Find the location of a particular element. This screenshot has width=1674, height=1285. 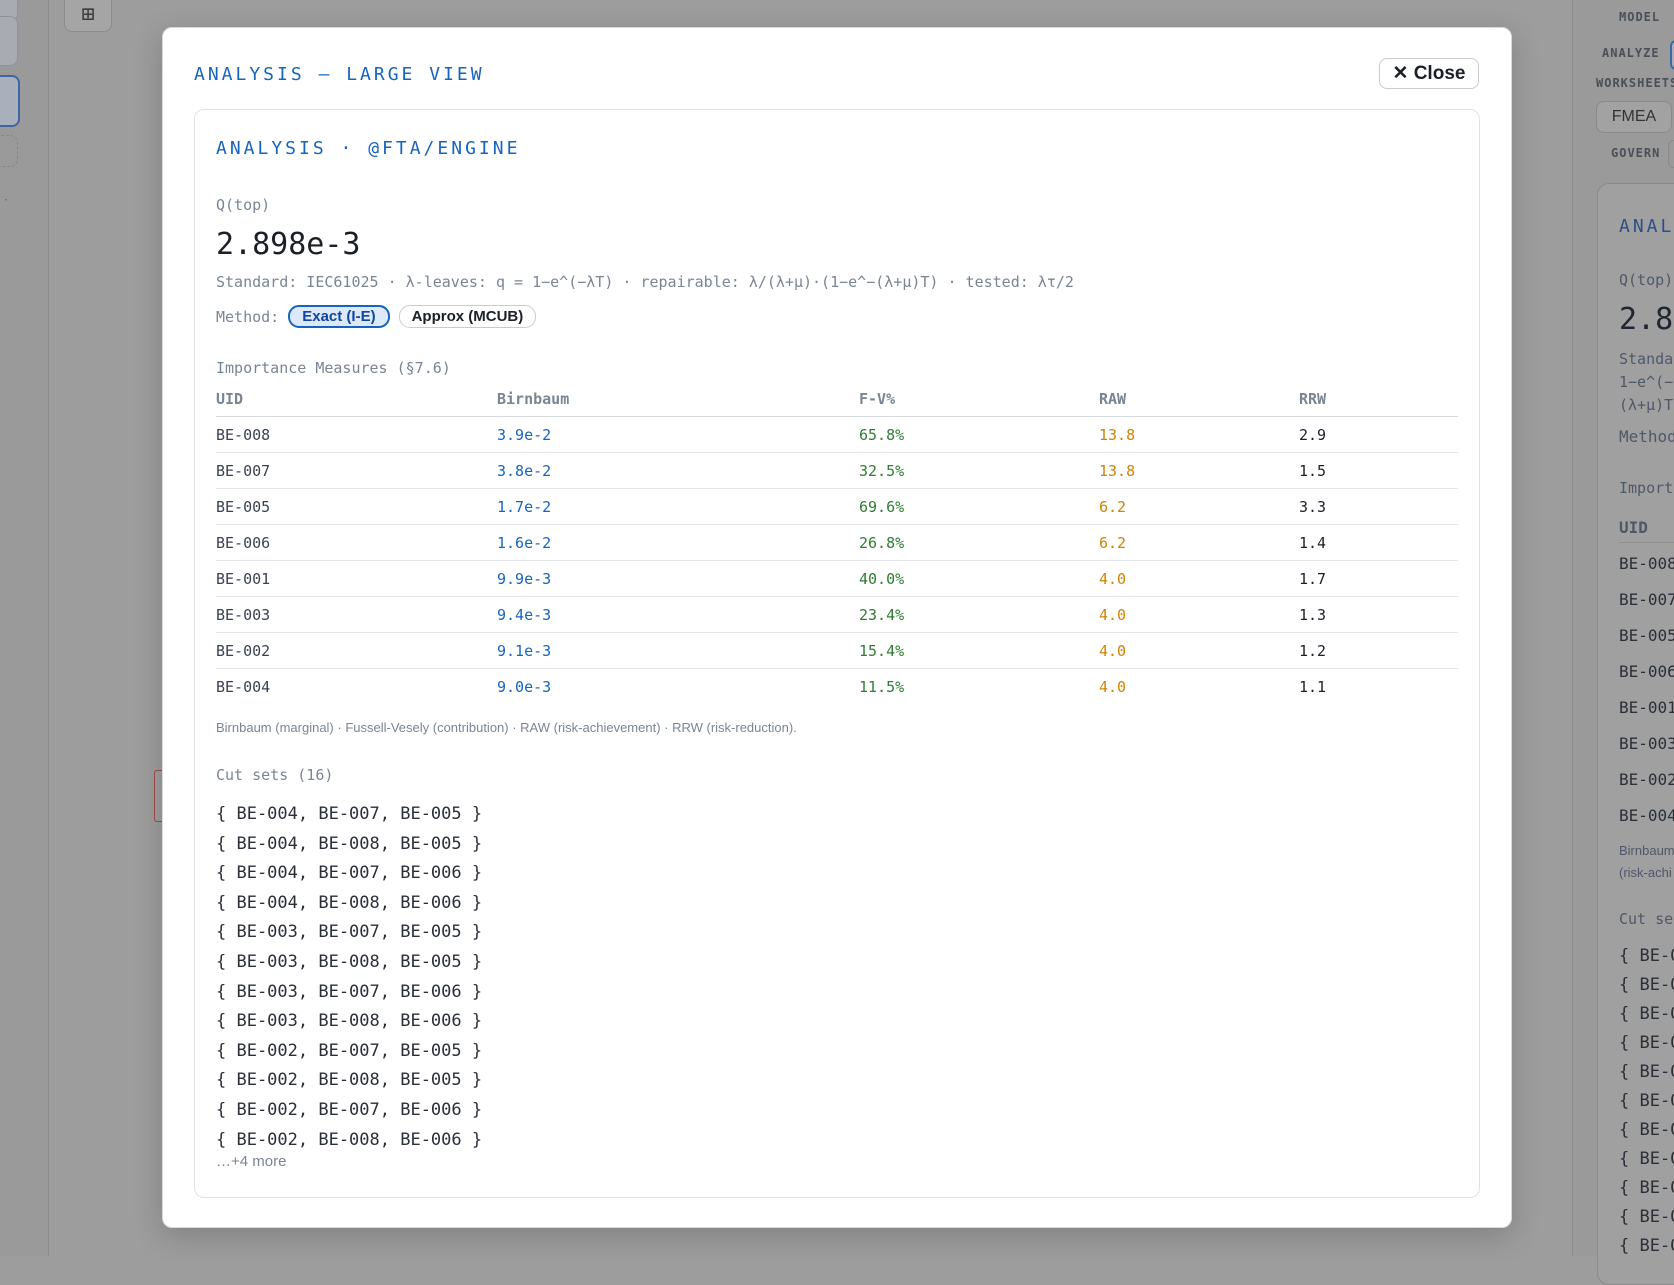

cutset-item: { BE-002, BE-007, BE-005 } is located at coordinates (349, 1050).